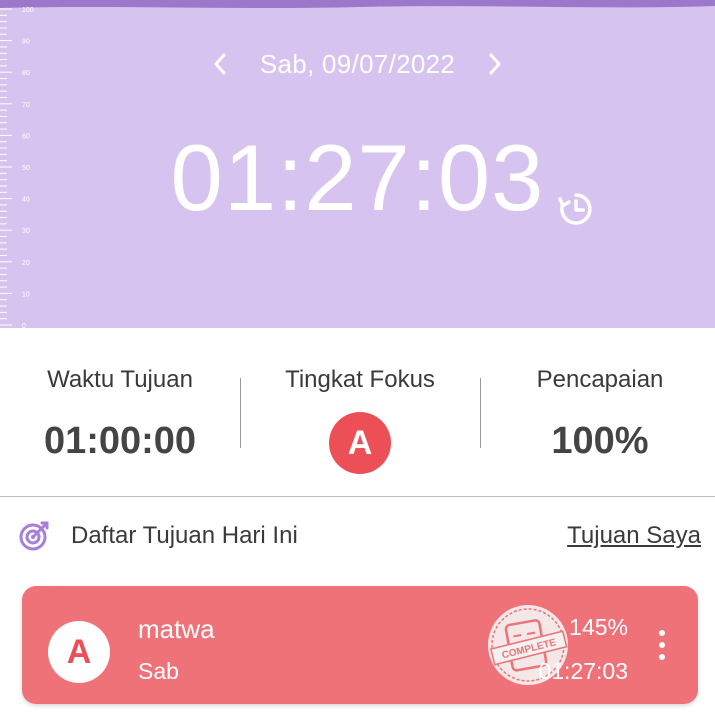  I want to click on goal-time-label: Waktu Tujuan, so click(120, 379).